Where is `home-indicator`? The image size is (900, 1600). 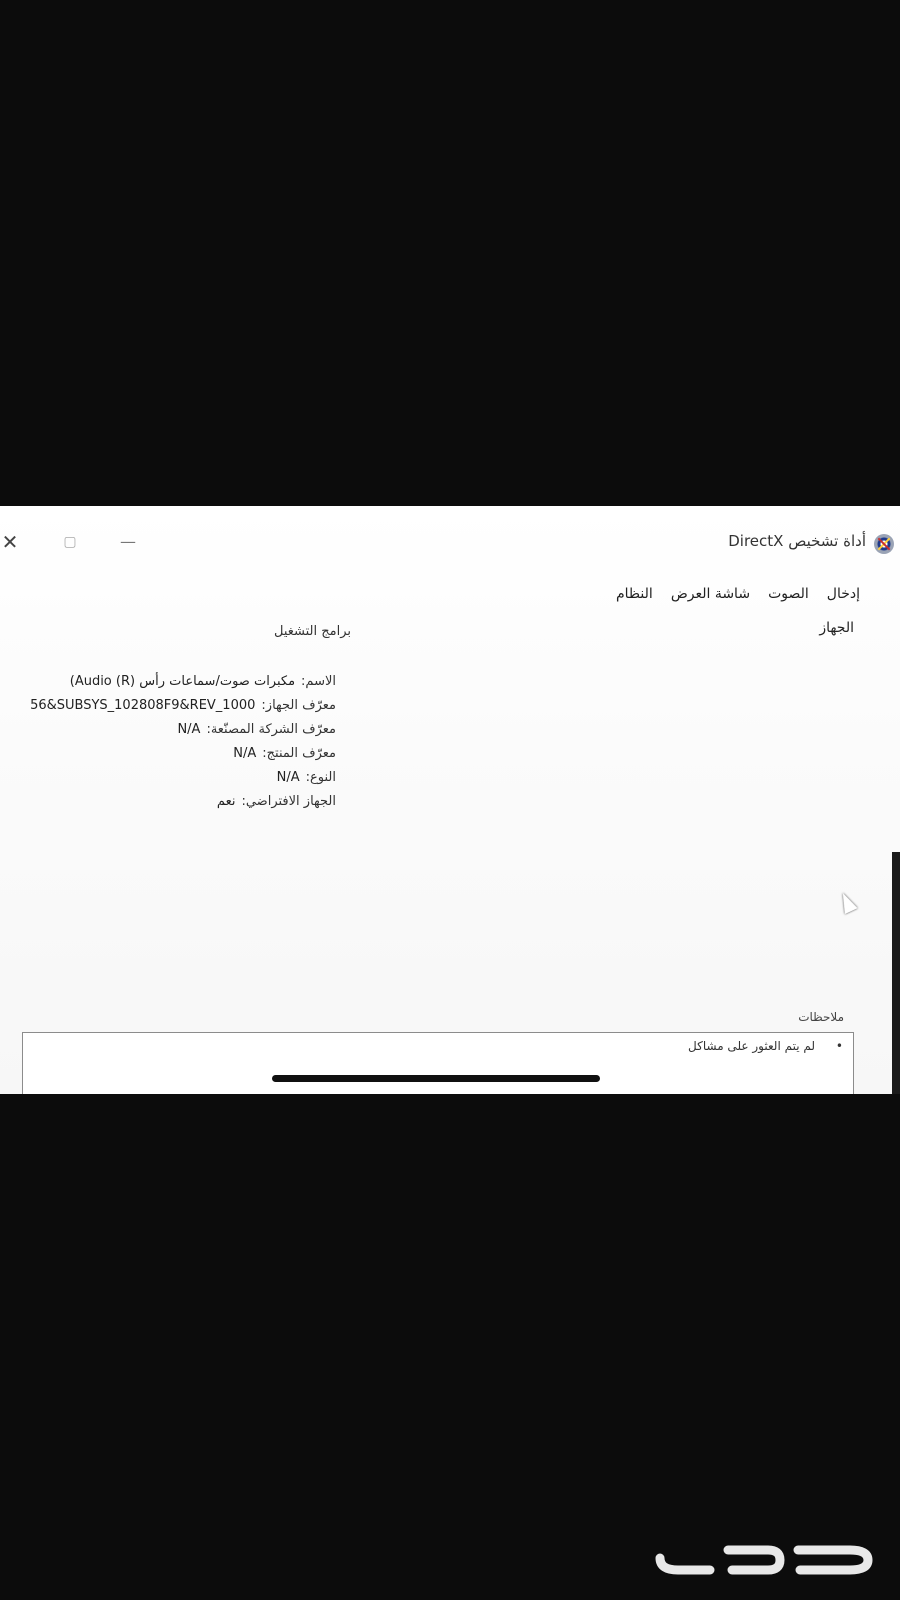 home-indicator is located at coordinates (436, 1078).